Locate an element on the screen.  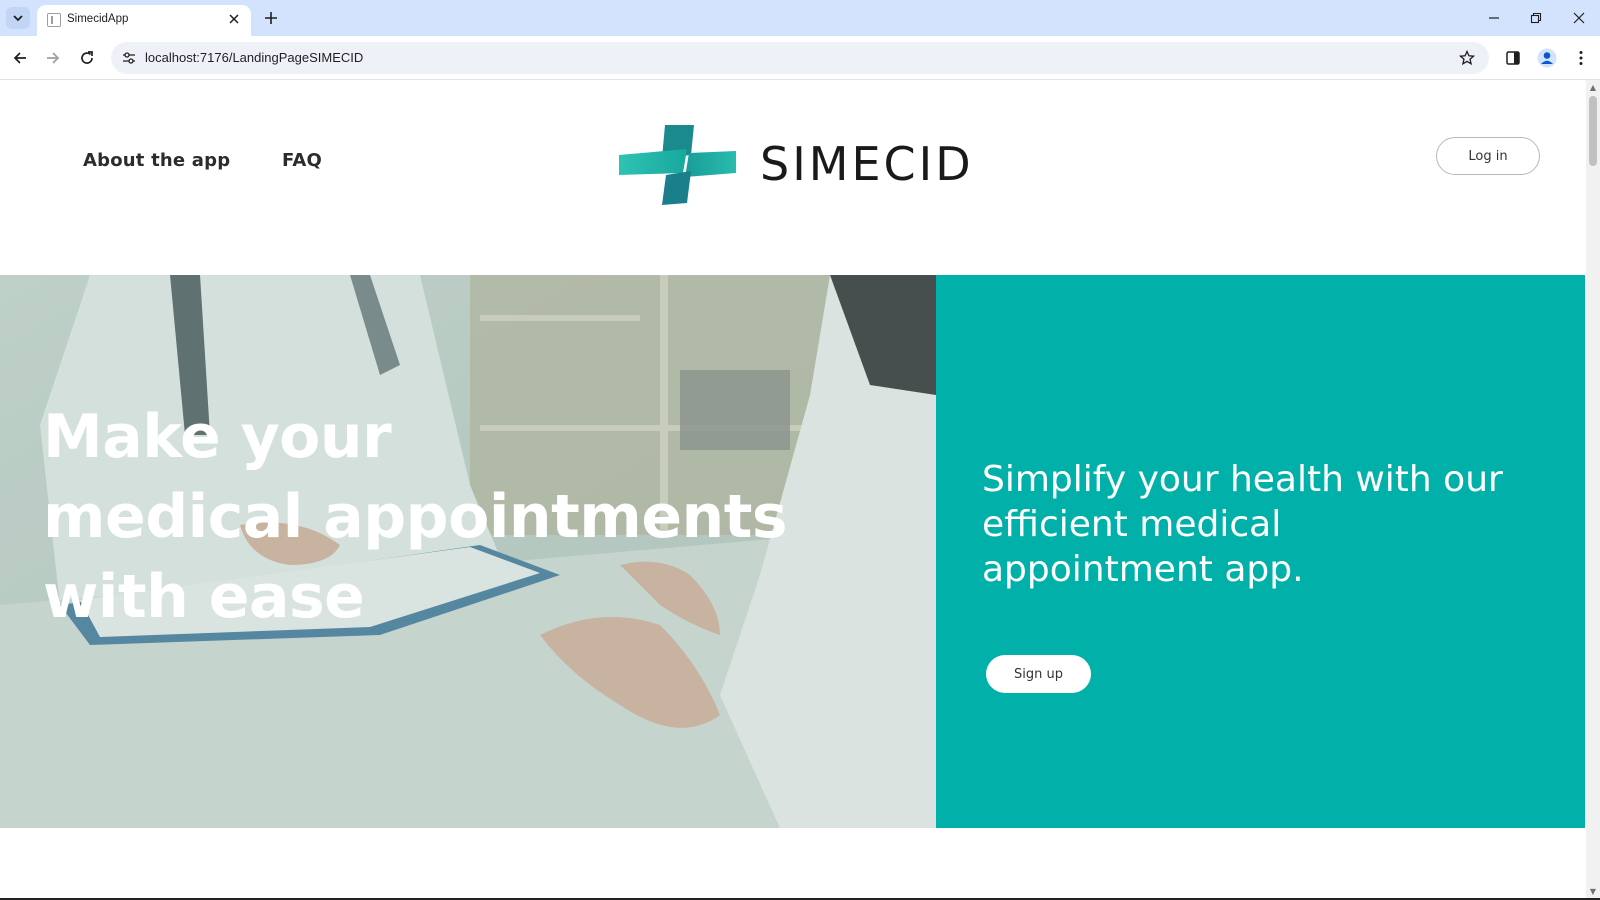
nav-faq-link: FAQ is located at coordinates (302, 160).